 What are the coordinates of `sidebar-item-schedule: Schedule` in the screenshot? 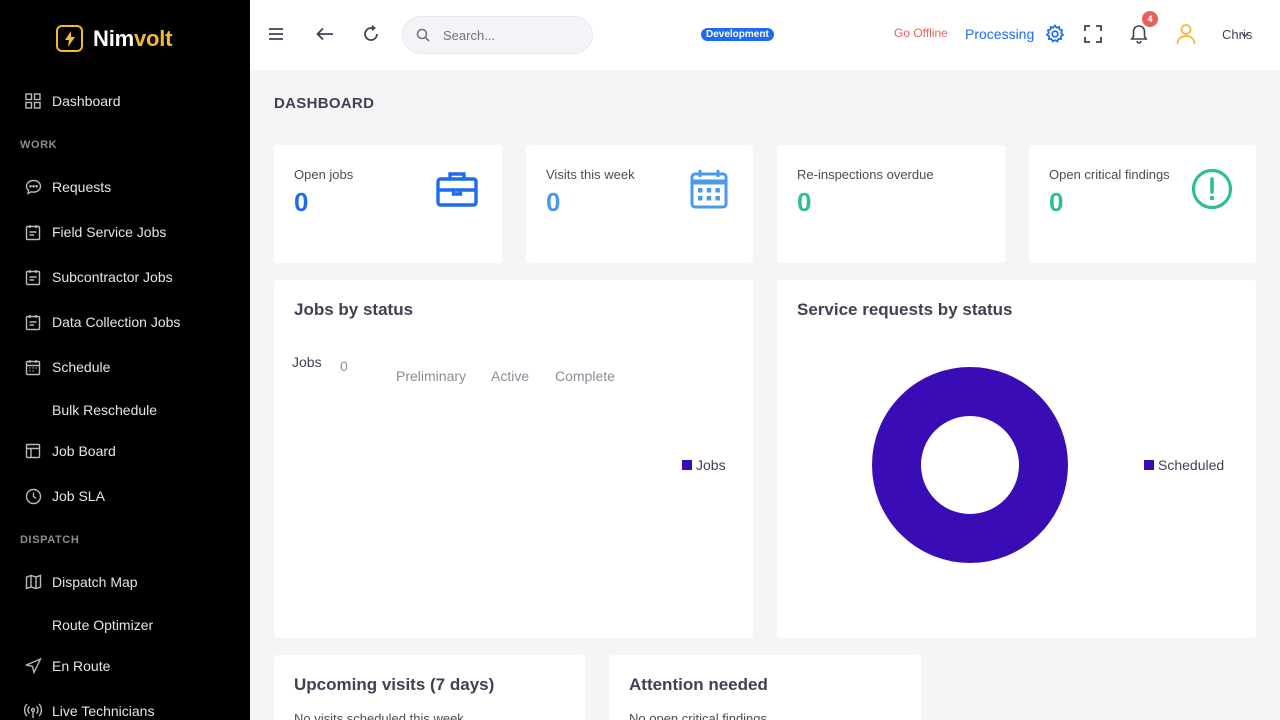 It's located at (67, 367).